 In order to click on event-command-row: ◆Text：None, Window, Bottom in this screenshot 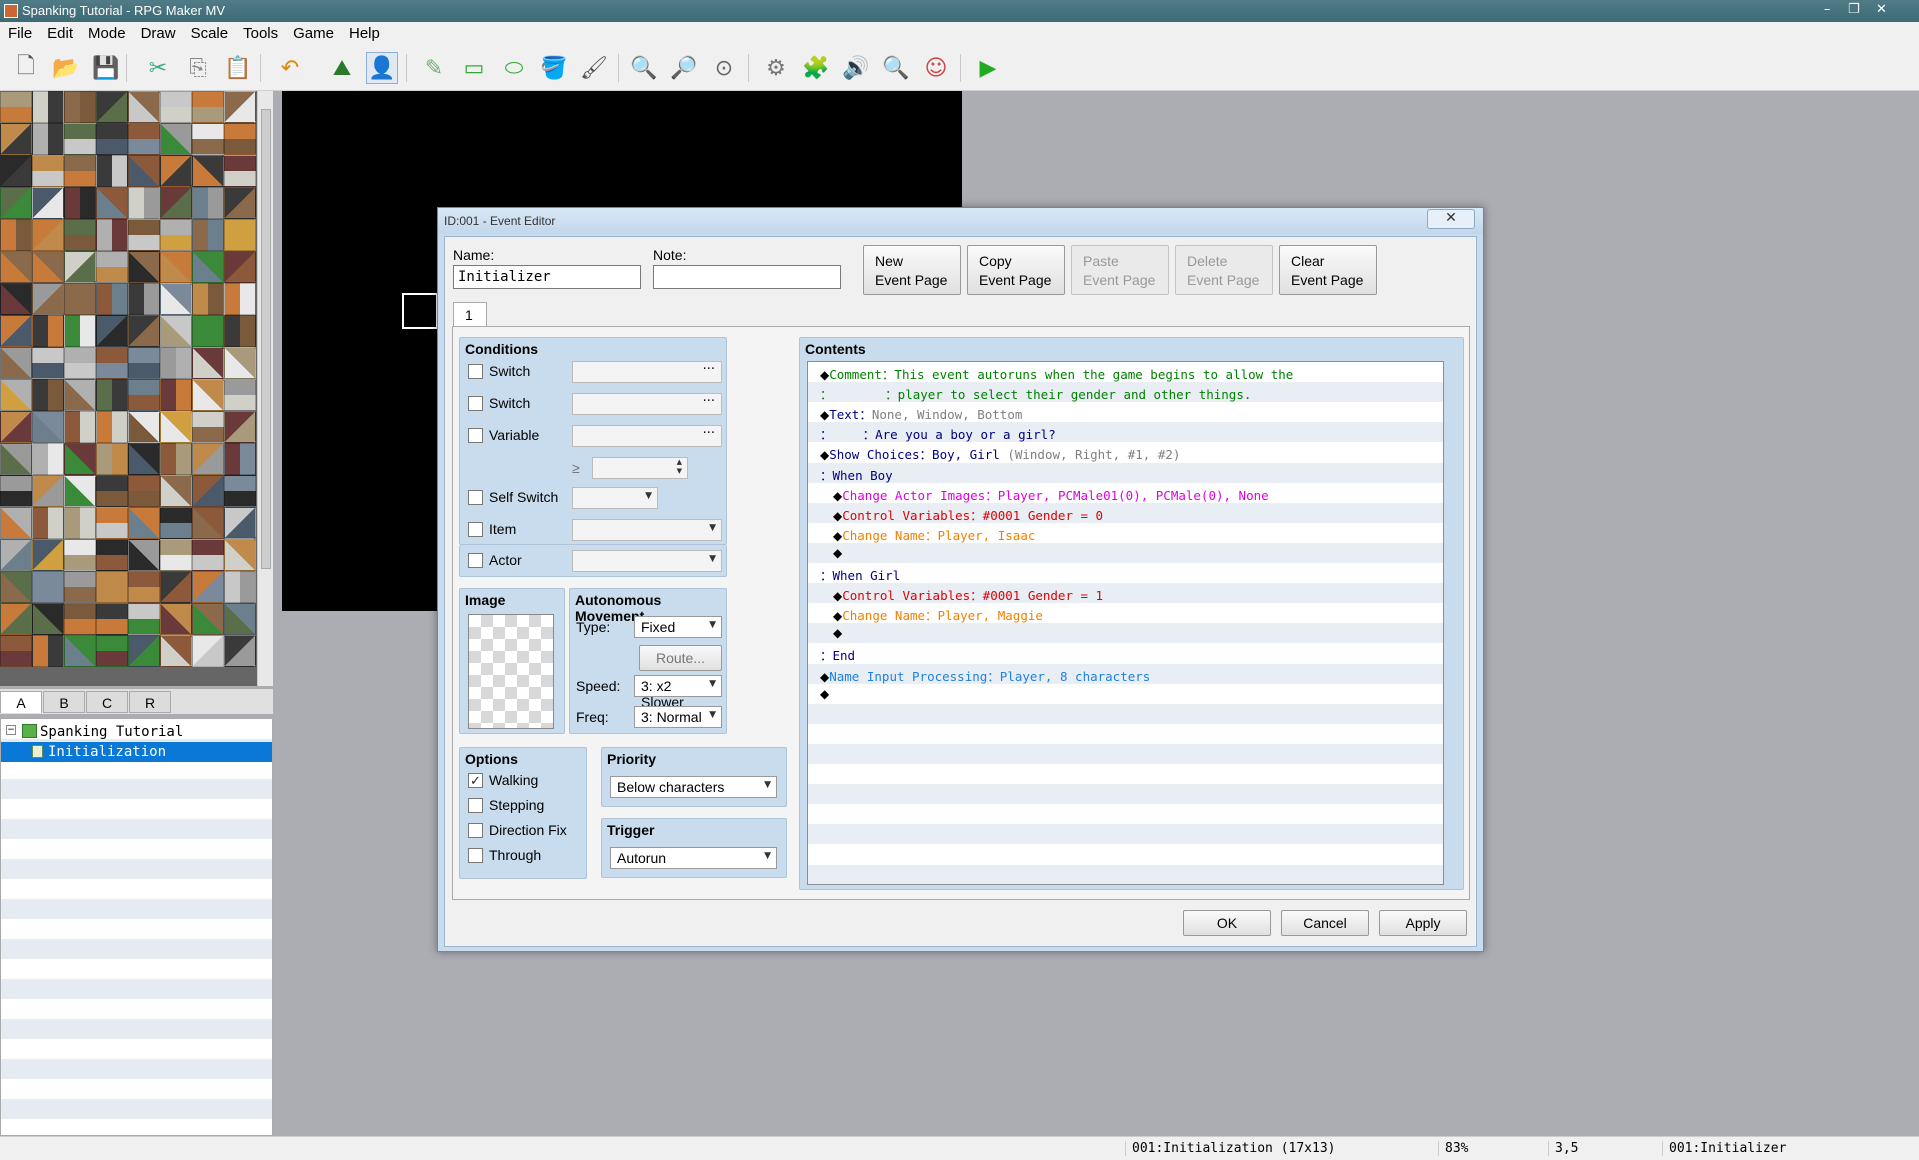, I will do `click(1125, 412)`.